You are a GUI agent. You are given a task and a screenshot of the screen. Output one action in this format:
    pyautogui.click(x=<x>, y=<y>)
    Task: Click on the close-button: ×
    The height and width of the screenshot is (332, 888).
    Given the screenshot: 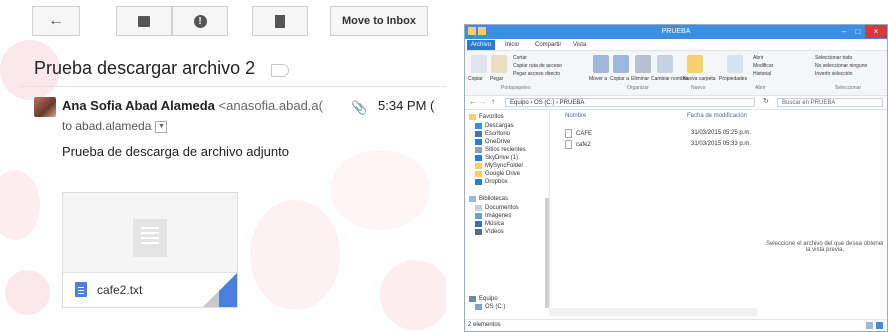 What is the action you would take?
    pyautogui.click(x=876, y=31)
    